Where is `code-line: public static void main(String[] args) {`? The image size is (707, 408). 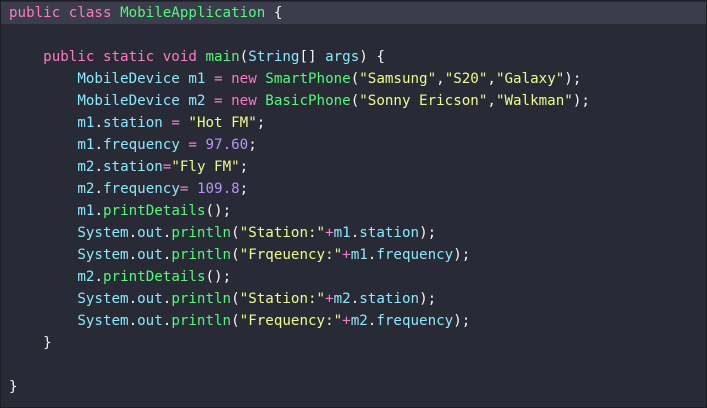 code-line: public static void main(String[] args) { is located at coordinates (353, 57).